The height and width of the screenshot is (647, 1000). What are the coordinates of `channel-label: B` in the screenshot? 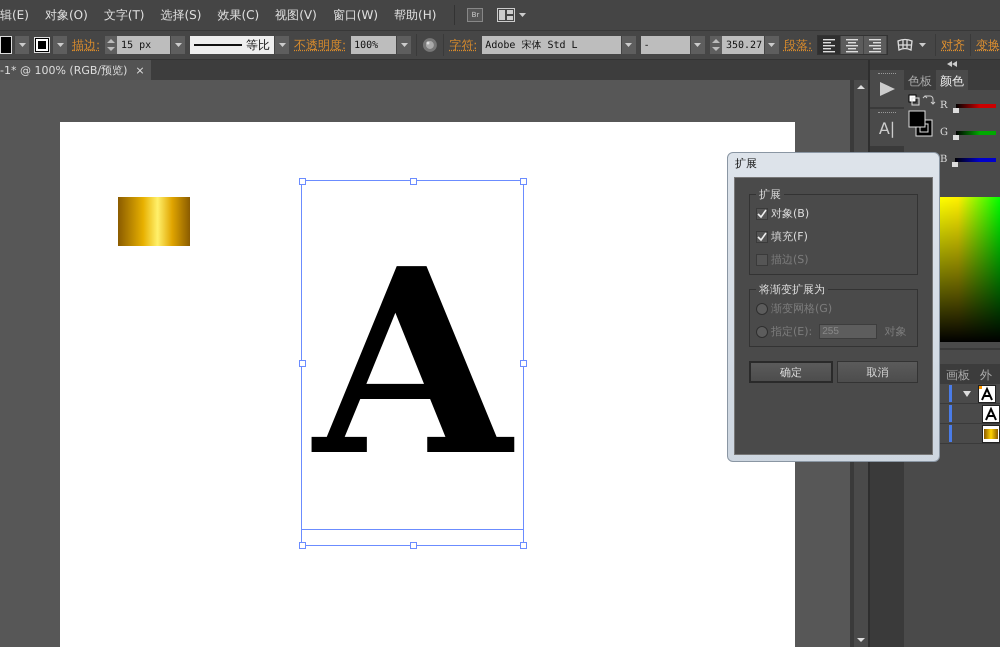 It's located at (944, 159).